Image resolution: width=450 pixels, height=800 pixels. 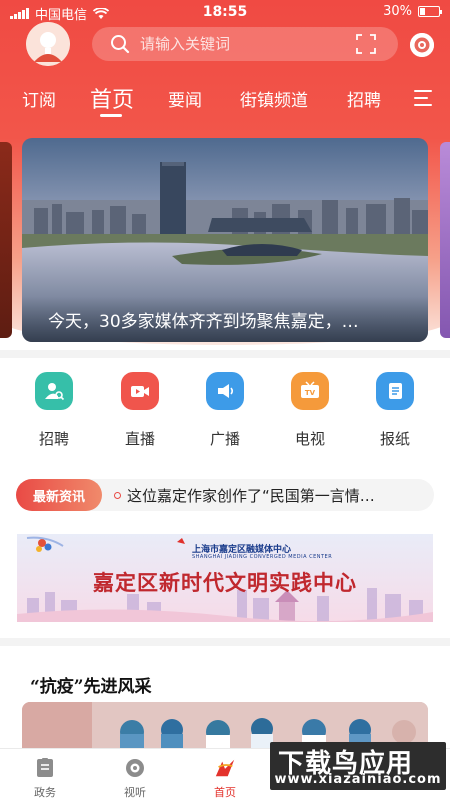 I want to click on quick-item-tv: TV 电视, so click(x=310, y=410).